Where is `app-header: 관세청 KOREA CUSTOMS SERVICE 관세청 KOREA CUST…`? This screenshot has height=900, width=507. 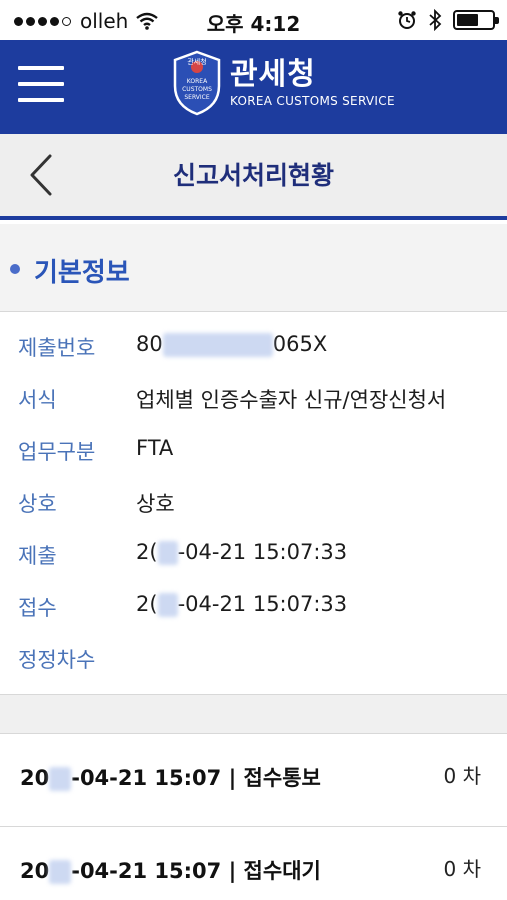 app-header: 관세청 KOREA CUSTOMS SERVICE 관세청 KOREA CUST… is located at coordinates (253, 87).